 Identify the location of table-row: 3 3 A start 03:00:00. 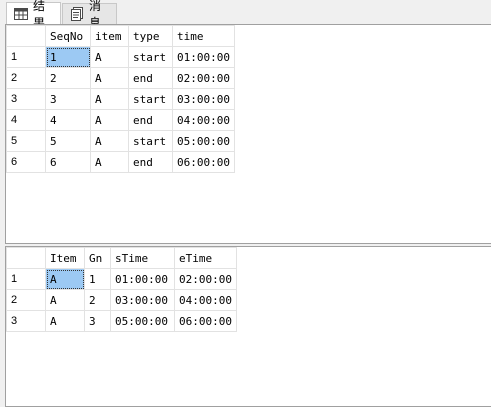
(120, 99).